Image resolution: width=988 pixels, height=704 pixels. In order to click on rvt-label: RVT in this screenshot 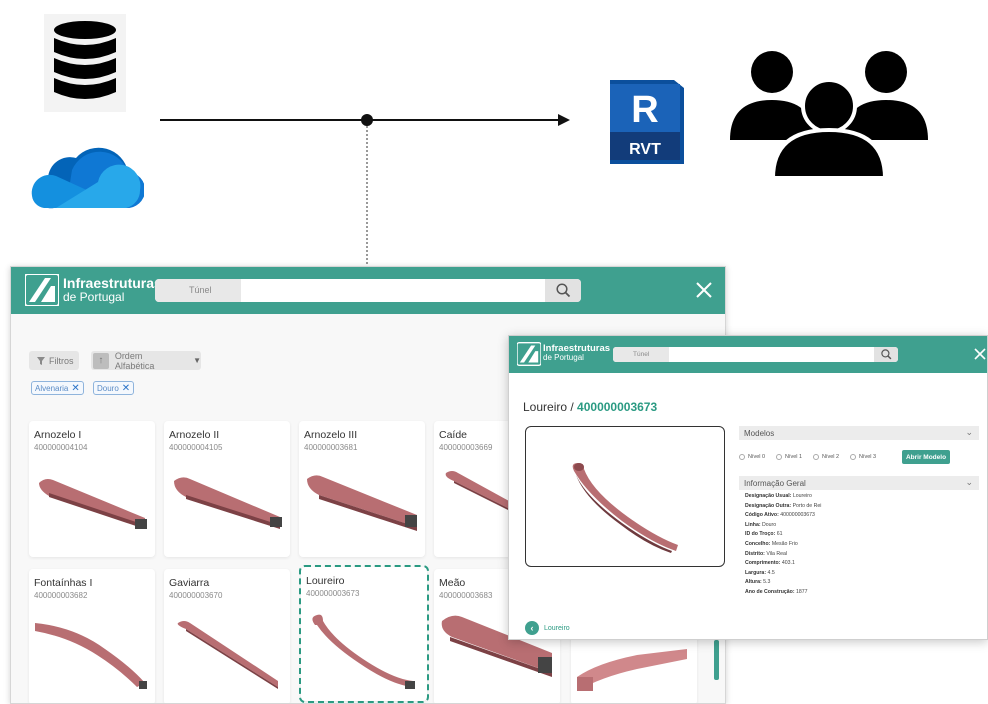, I will do `click(645, 149)`.